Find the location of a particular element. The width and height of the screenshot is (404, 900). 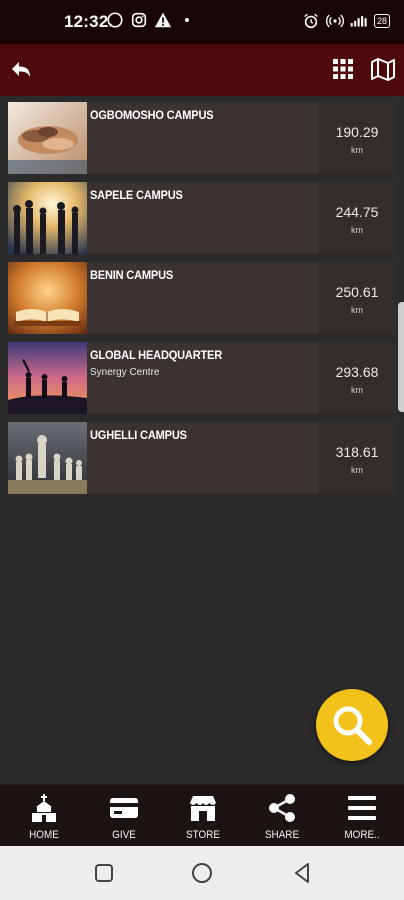

dot-icon is located at coordinates (187, 20).